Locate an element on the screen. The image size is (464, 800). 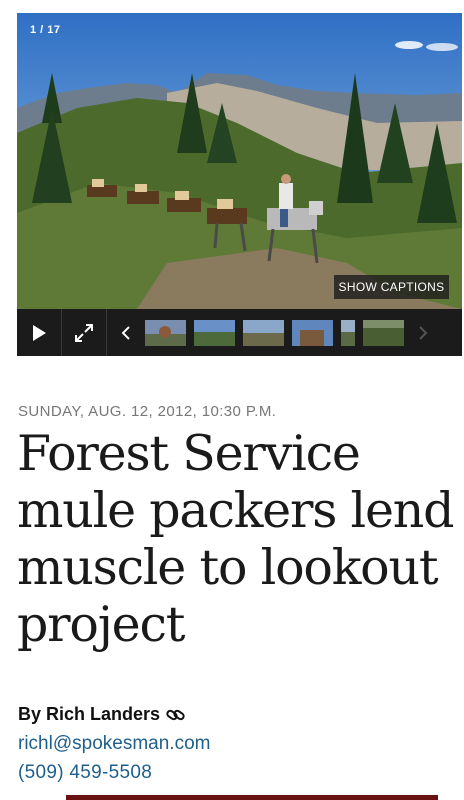
play-button is located at coordinates (39, 332).